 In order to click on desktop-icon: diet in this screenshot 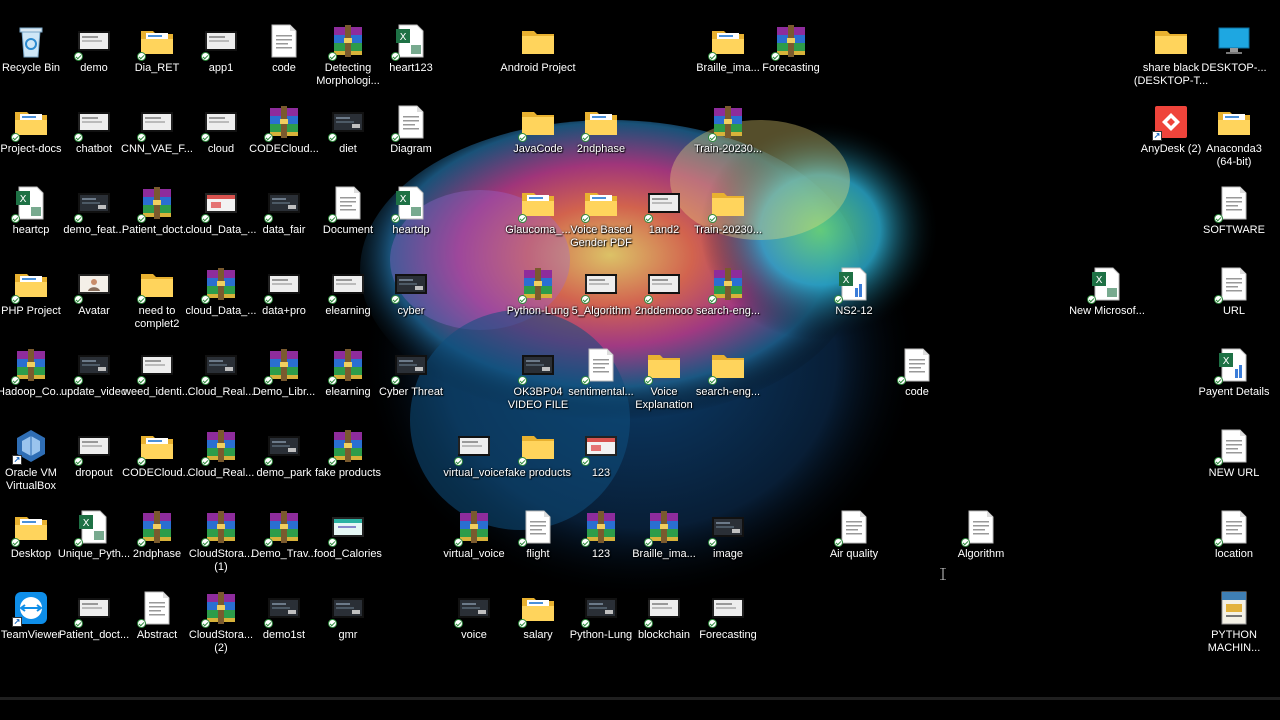, I will do `click(348, 130)`.